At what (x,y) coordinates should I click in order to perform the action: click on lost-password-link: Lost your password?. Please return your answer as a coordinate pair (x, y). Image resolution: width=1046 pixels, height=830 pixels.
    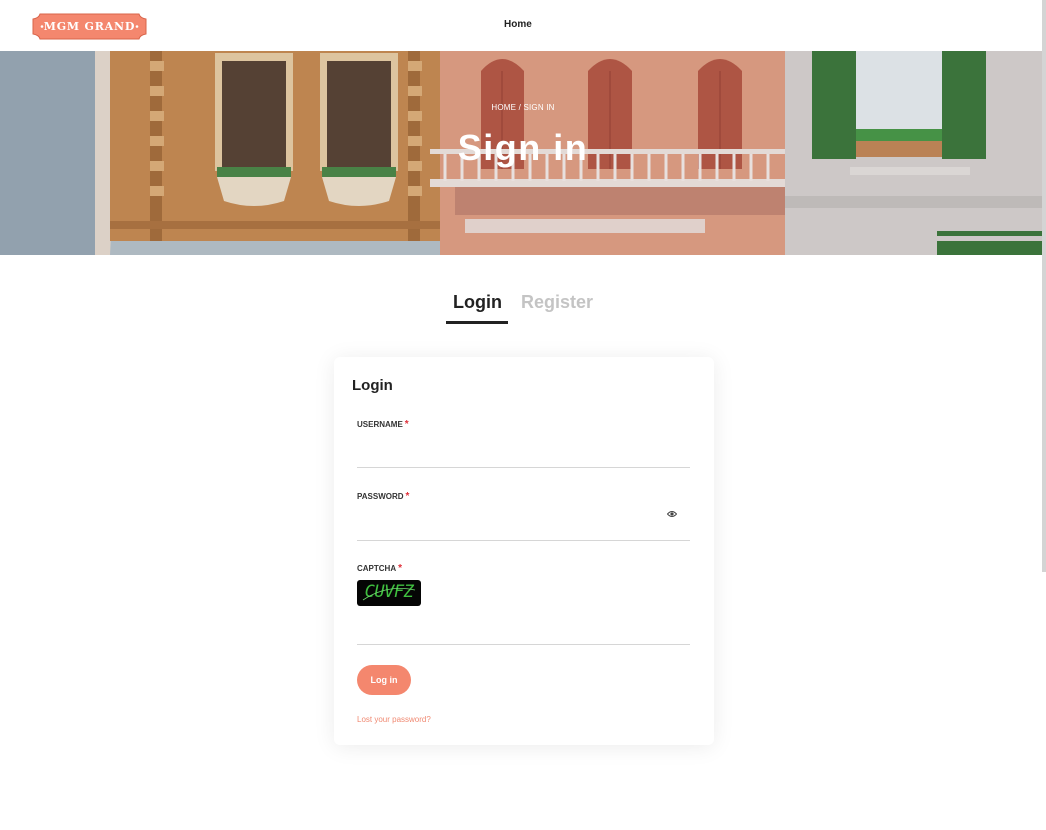
    Looking at the image, I should click on (394, 719).